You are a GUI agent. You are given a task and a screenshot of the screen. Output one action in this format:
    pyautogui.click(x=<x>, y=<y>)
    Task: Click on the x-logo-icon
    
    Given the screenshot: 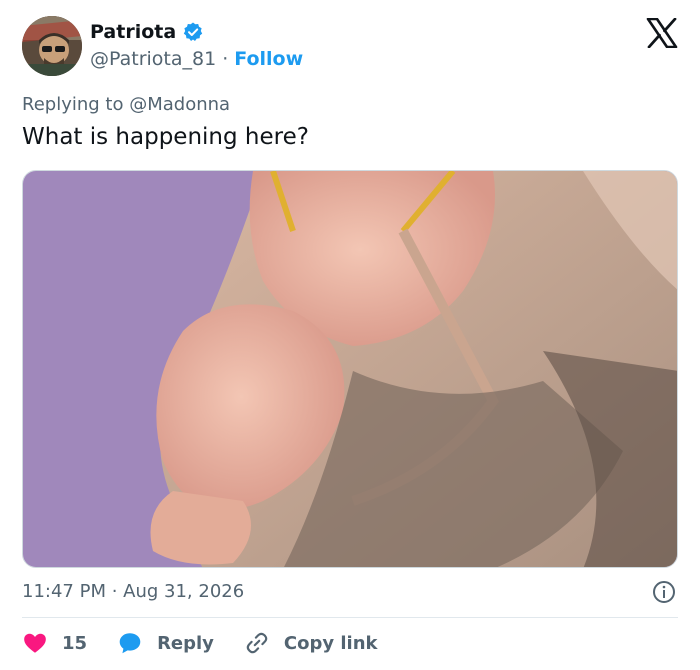 What is the action you would take?
    pyautogui.click(x=662, y=33)
    